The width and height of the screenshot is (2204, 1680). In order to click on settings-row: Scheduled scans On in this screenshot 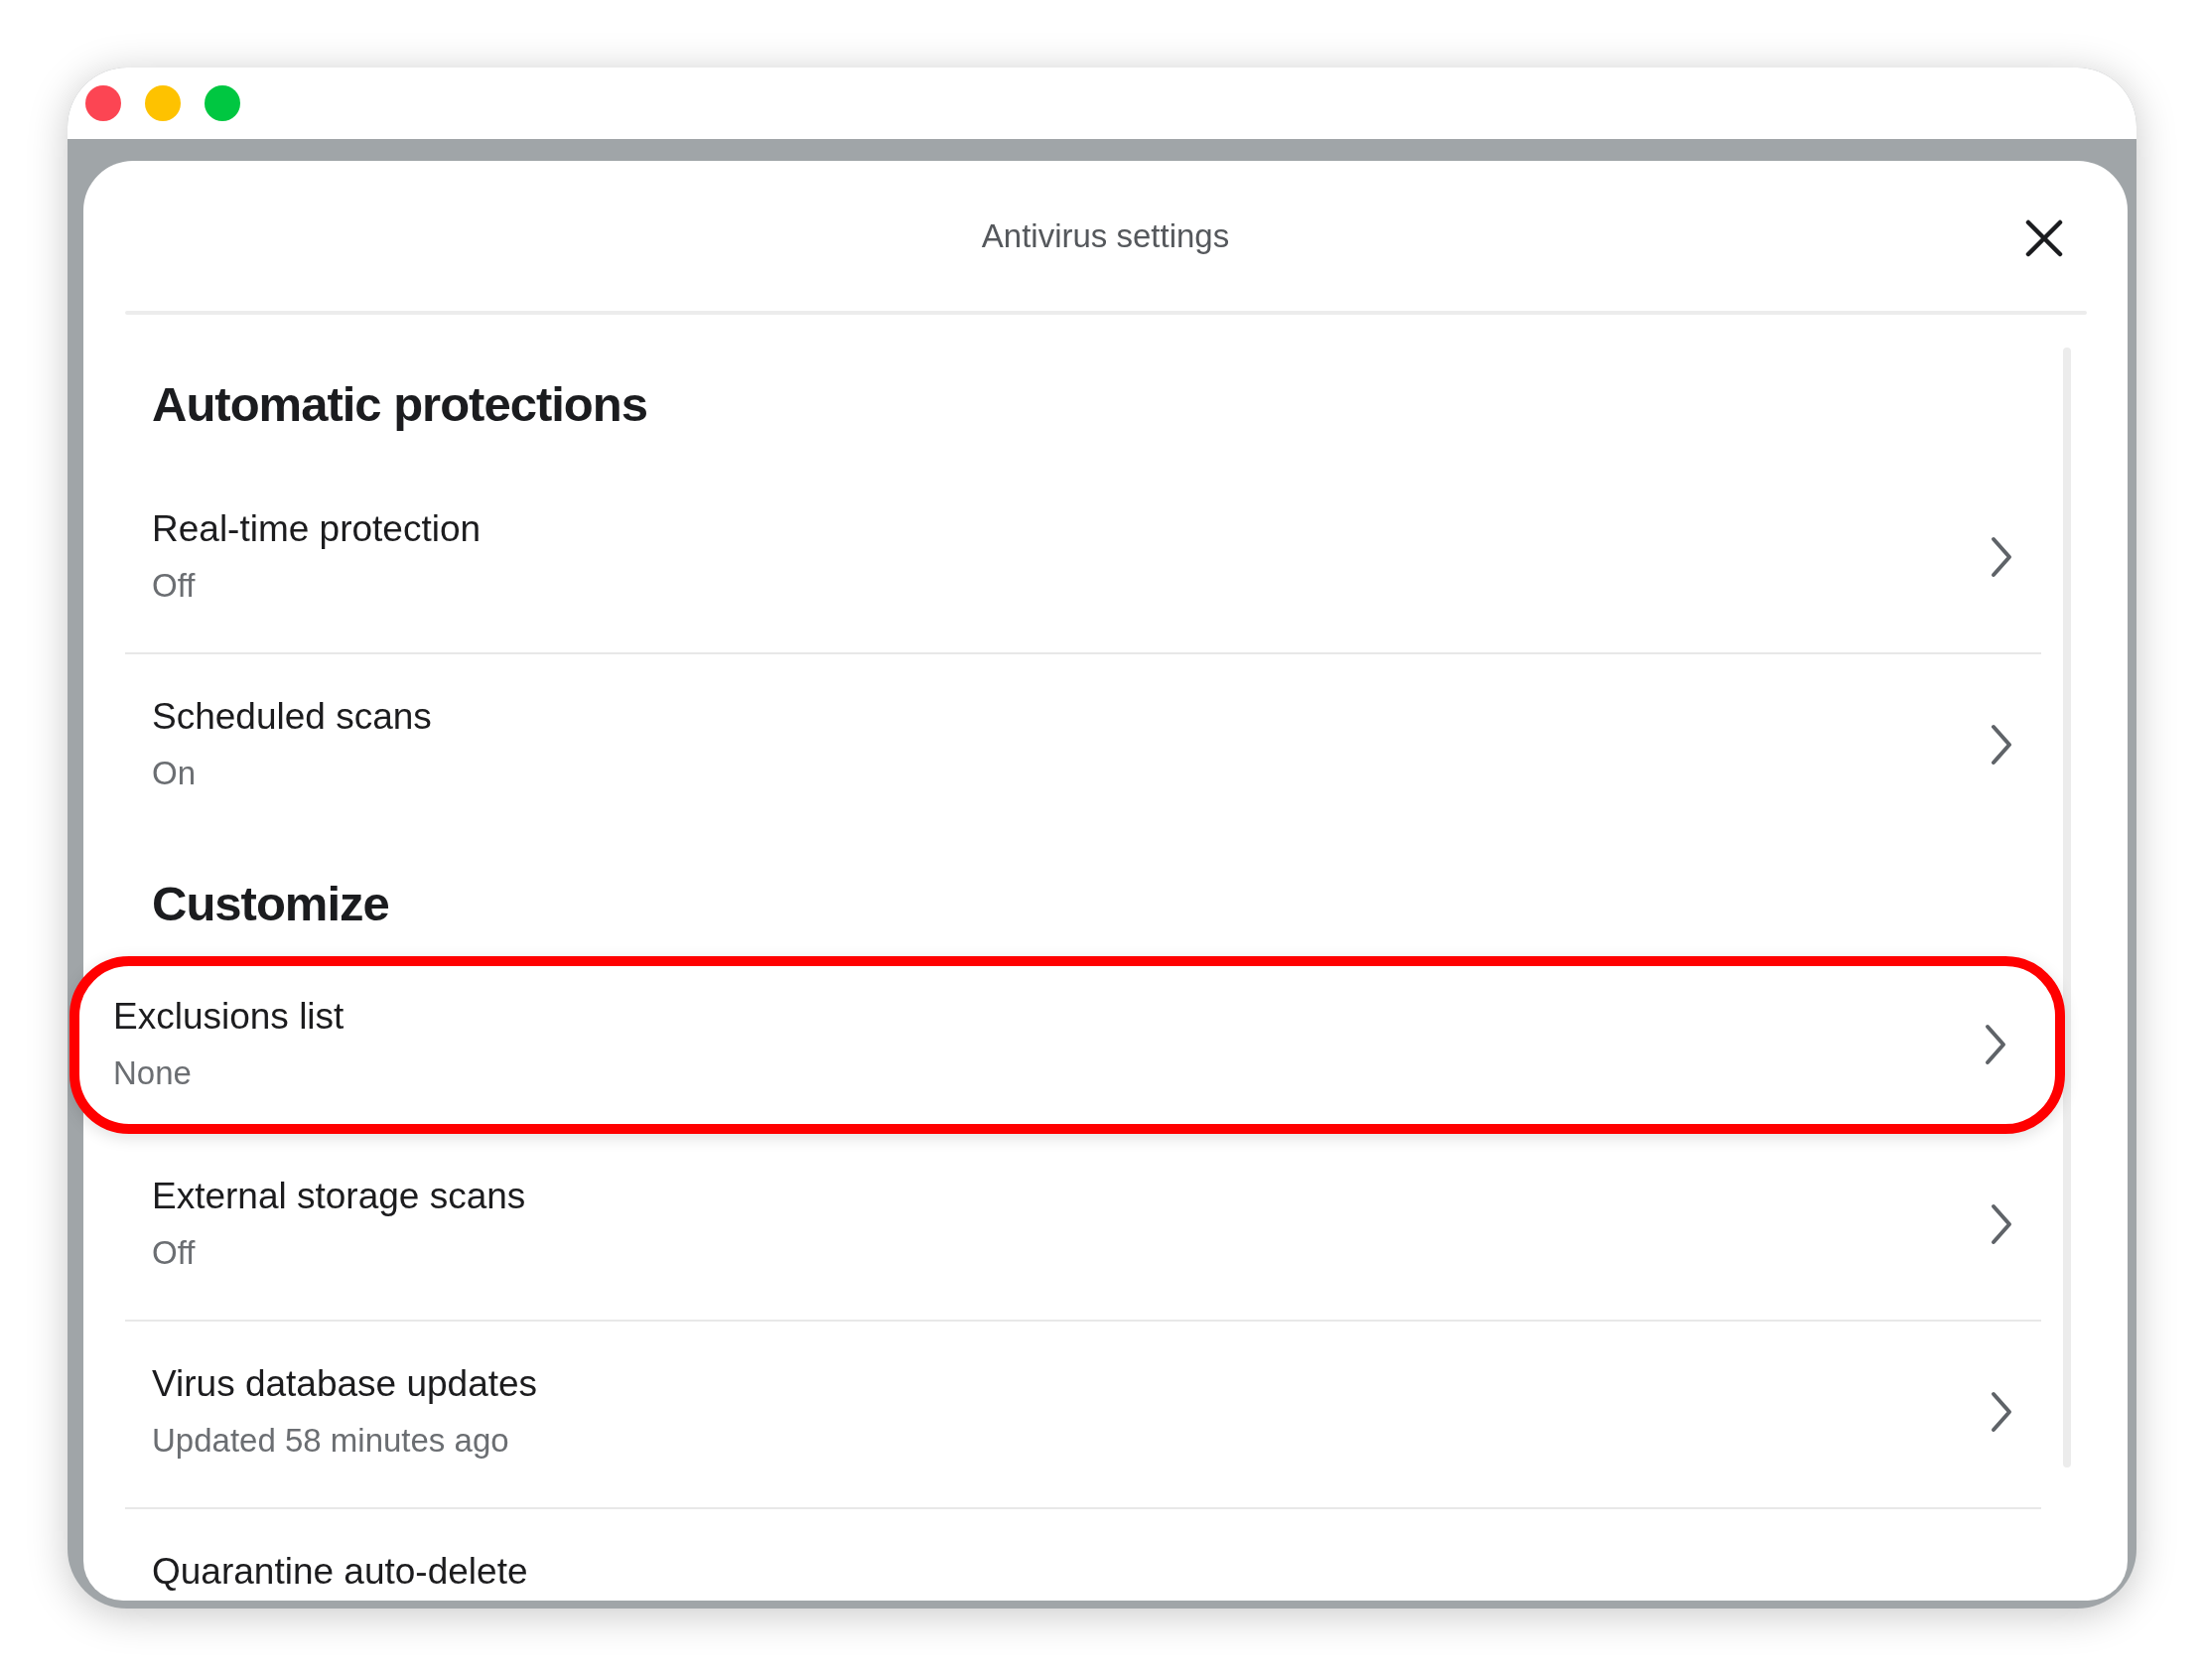, I will do `click(1083, 747)`.